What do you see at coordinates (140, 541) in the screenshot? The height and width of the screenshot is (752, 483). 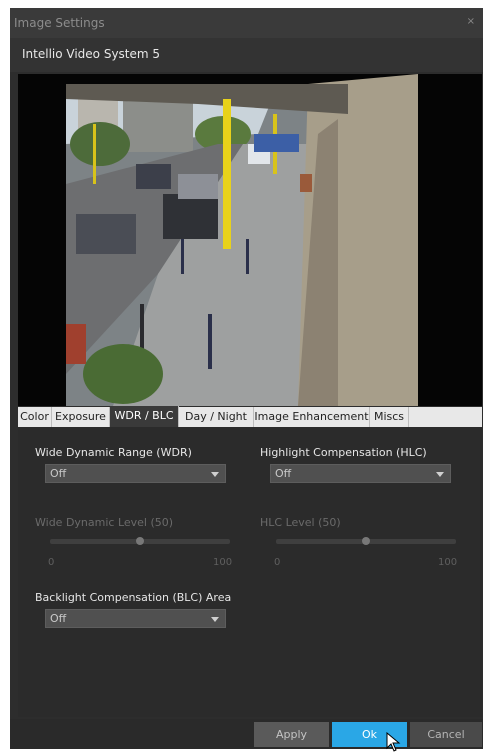 I see `wdr-level-slider-thumb` at bounding box center [140, 541].